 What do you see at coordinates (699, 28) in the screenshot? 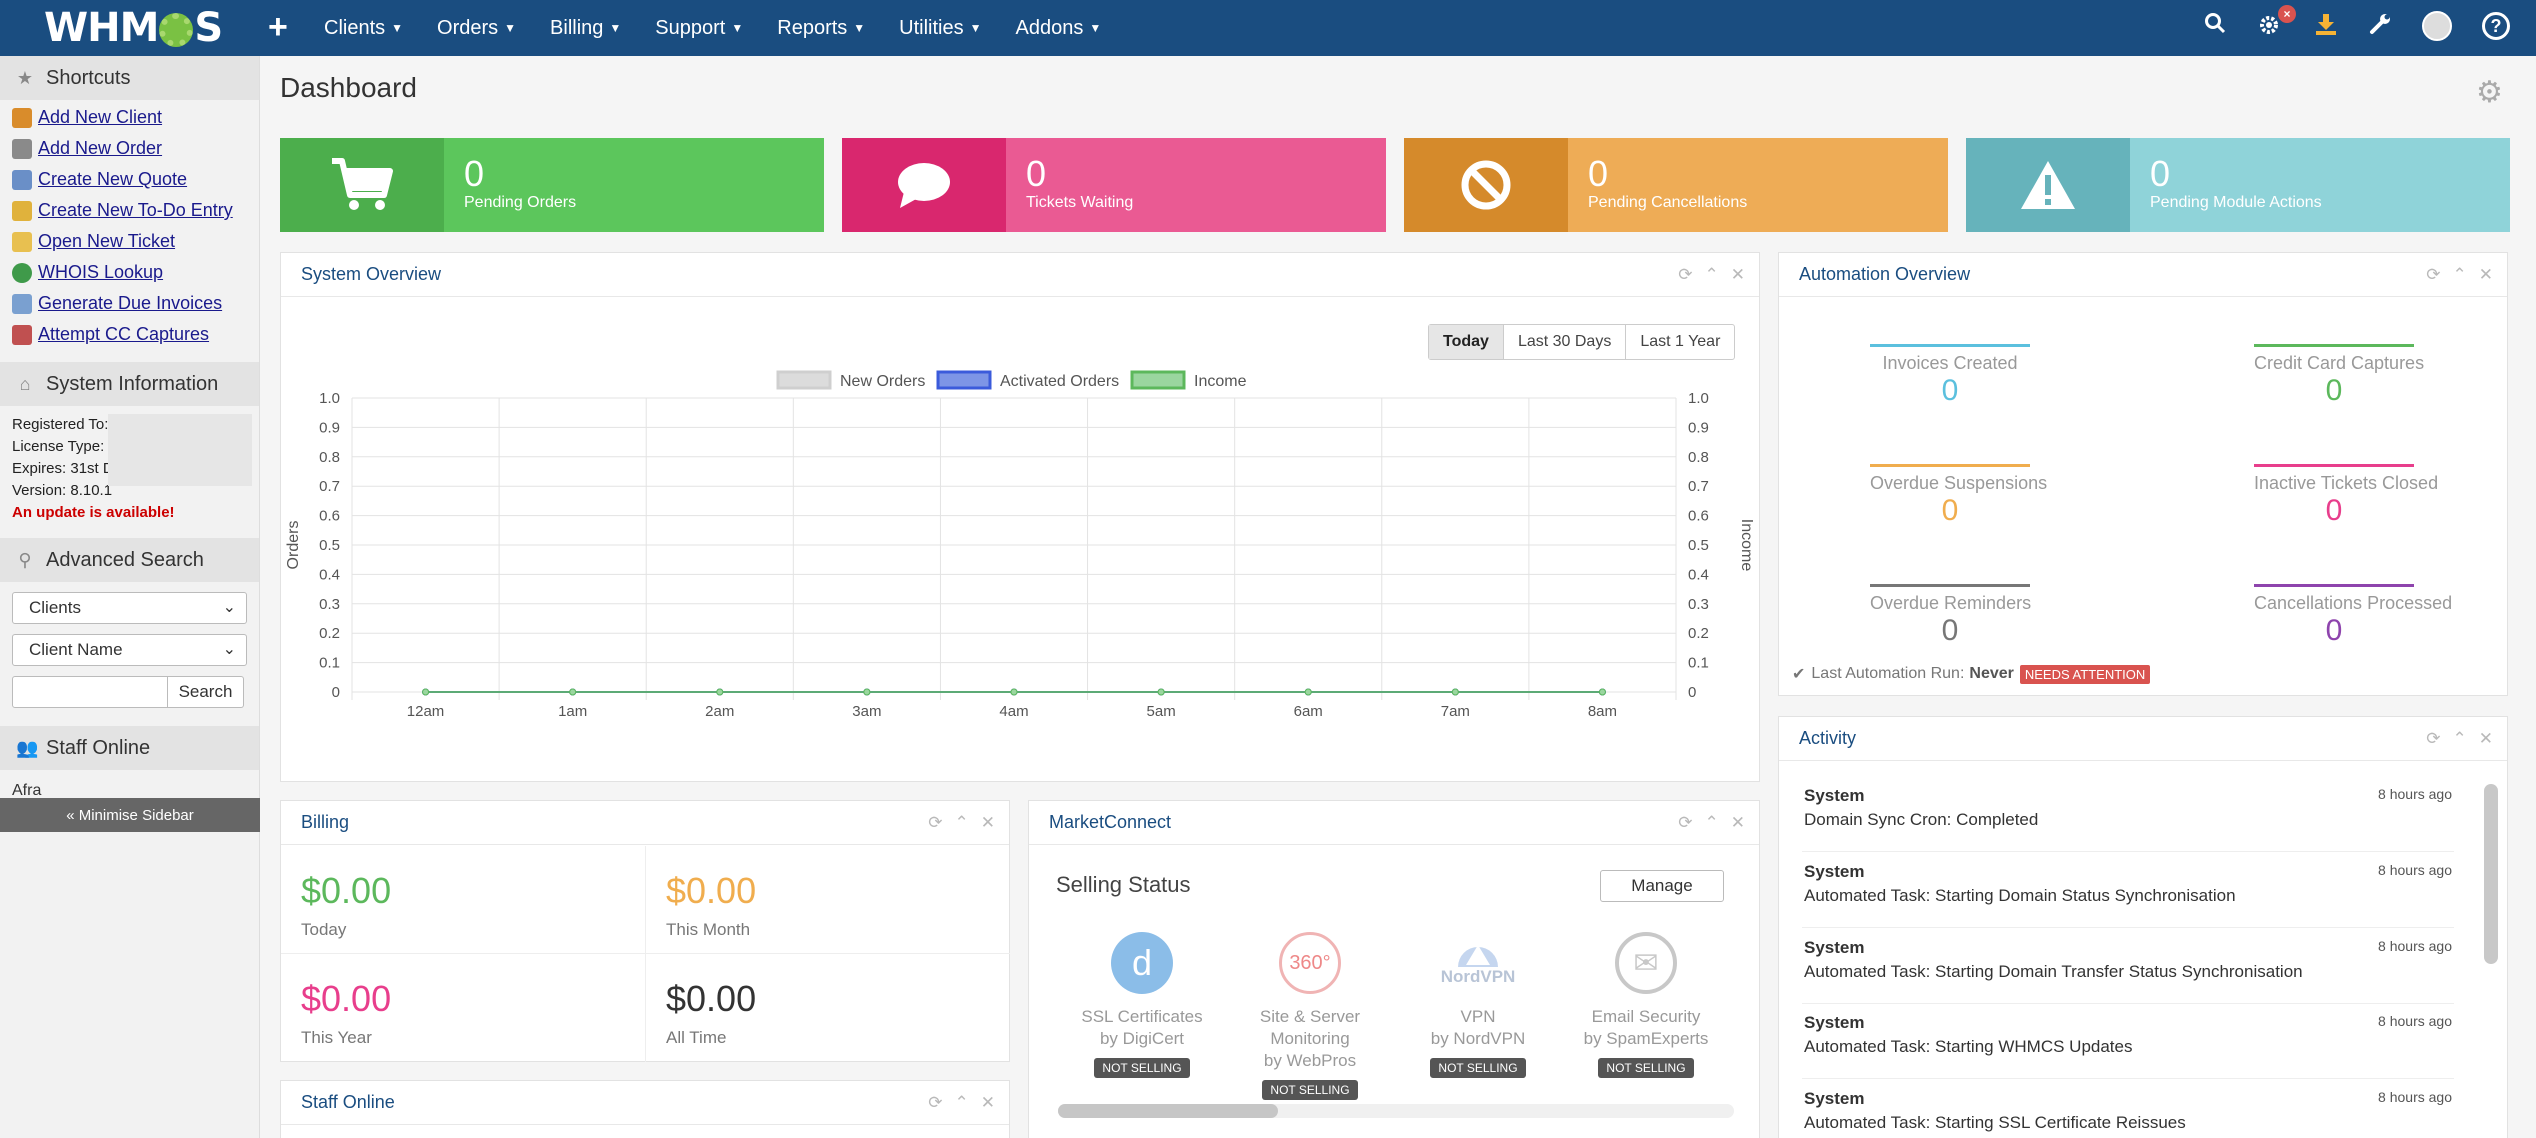
I see `menu-support: Support ▼` at bounding box center [699, 28].